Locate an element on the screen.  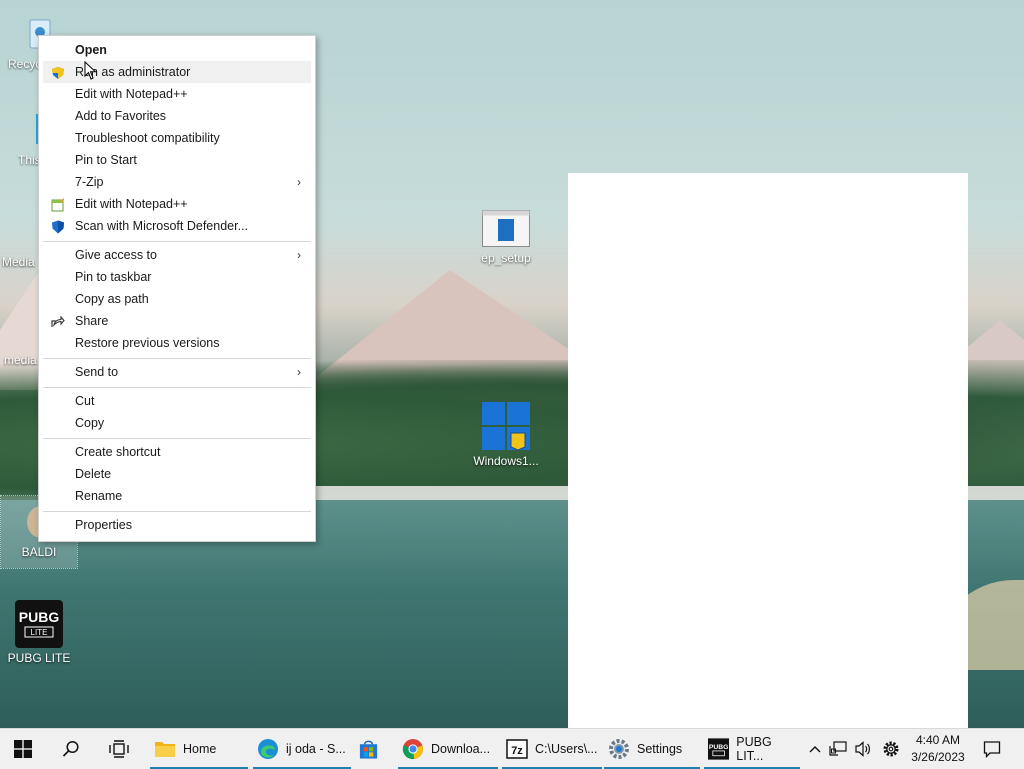
file-explorer-icon is located at coordinates (165, 749).